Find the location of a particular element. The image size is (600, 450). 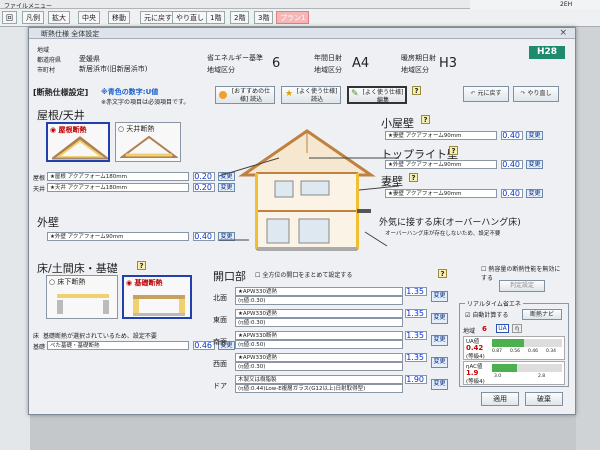

roof-u-value: 0.20 is located at coordinates (204, 176).